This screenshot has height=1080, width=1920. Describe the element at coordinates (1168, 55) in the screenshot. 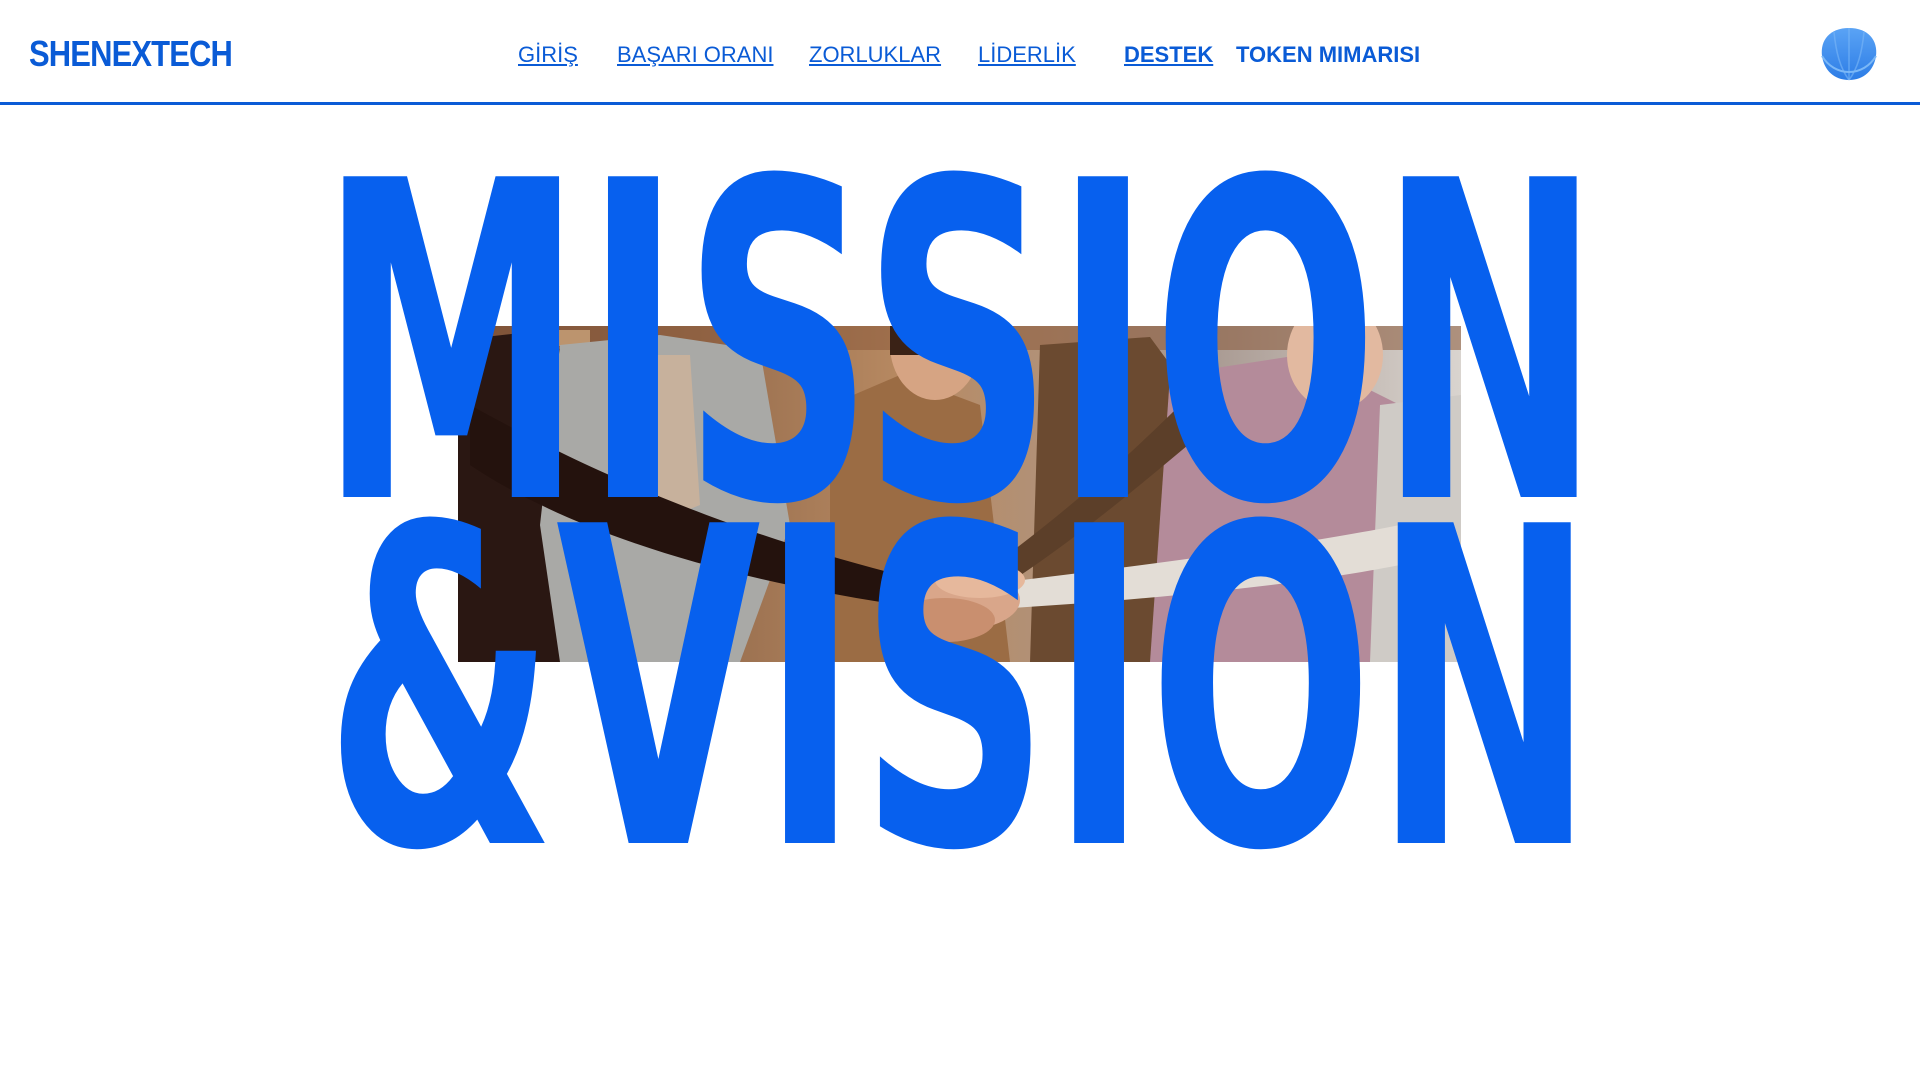

I see `nav-link-destek: DESTEK` at that location.